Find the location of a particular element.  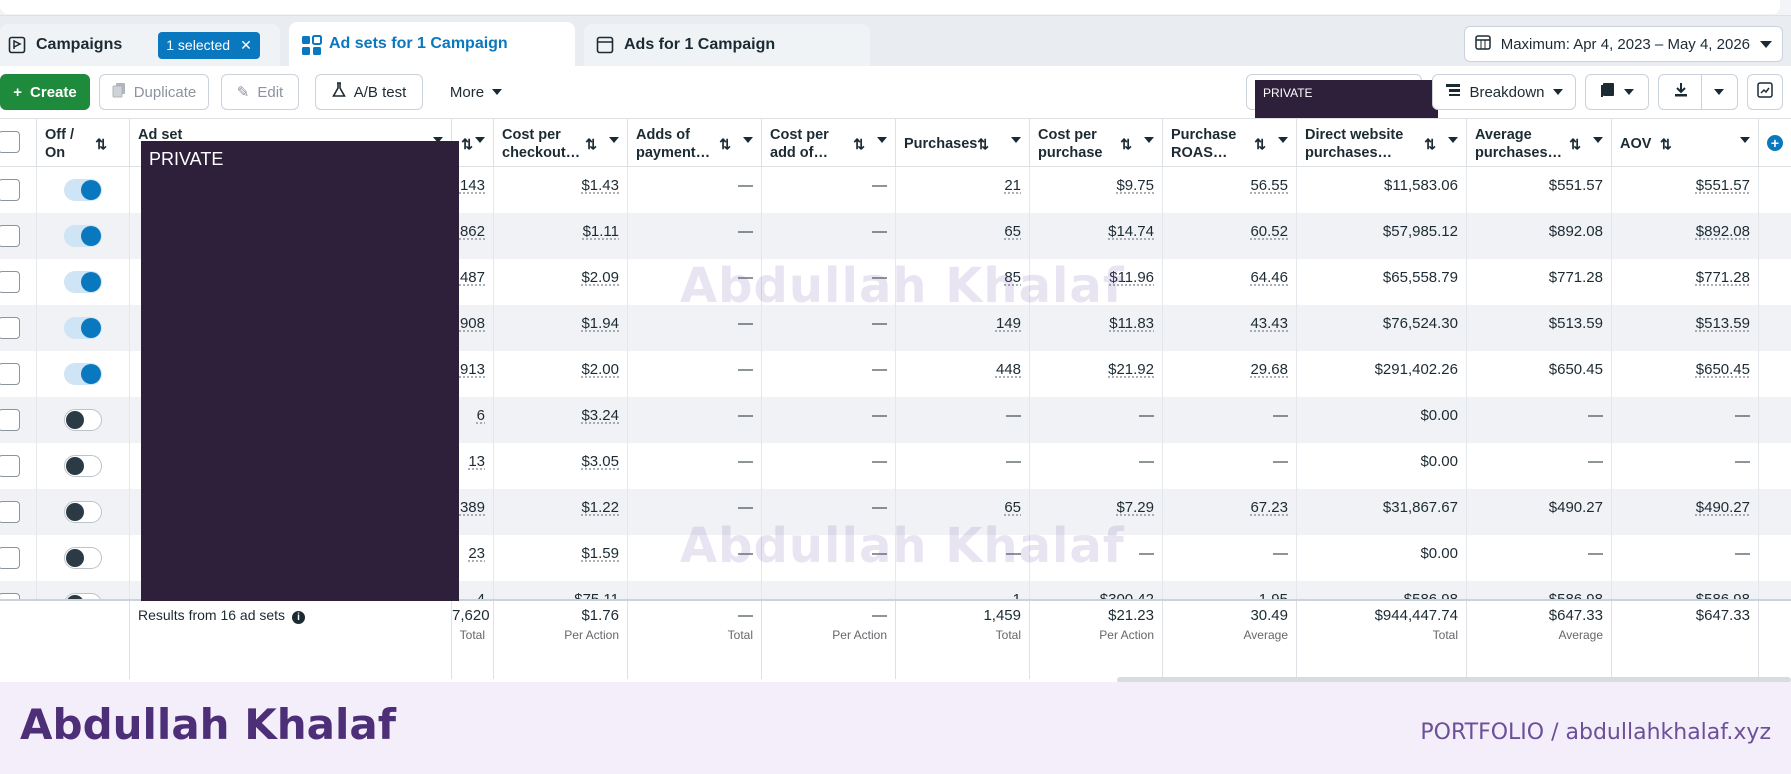

header-add-column: + is located at coordinates (1775, 143).